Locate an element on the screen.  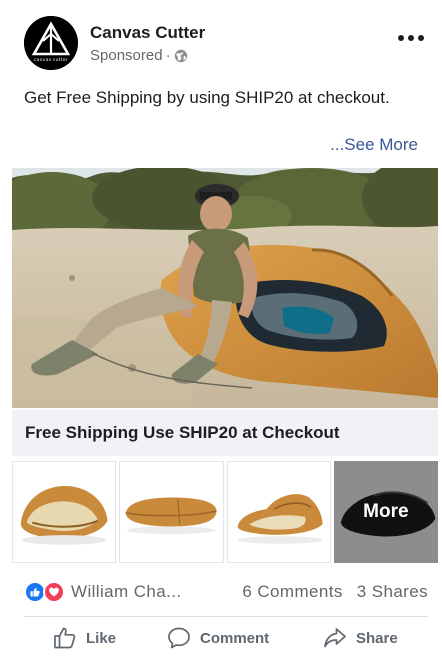
page-name: Canvas Cutter is located at coordinates (147, 33).